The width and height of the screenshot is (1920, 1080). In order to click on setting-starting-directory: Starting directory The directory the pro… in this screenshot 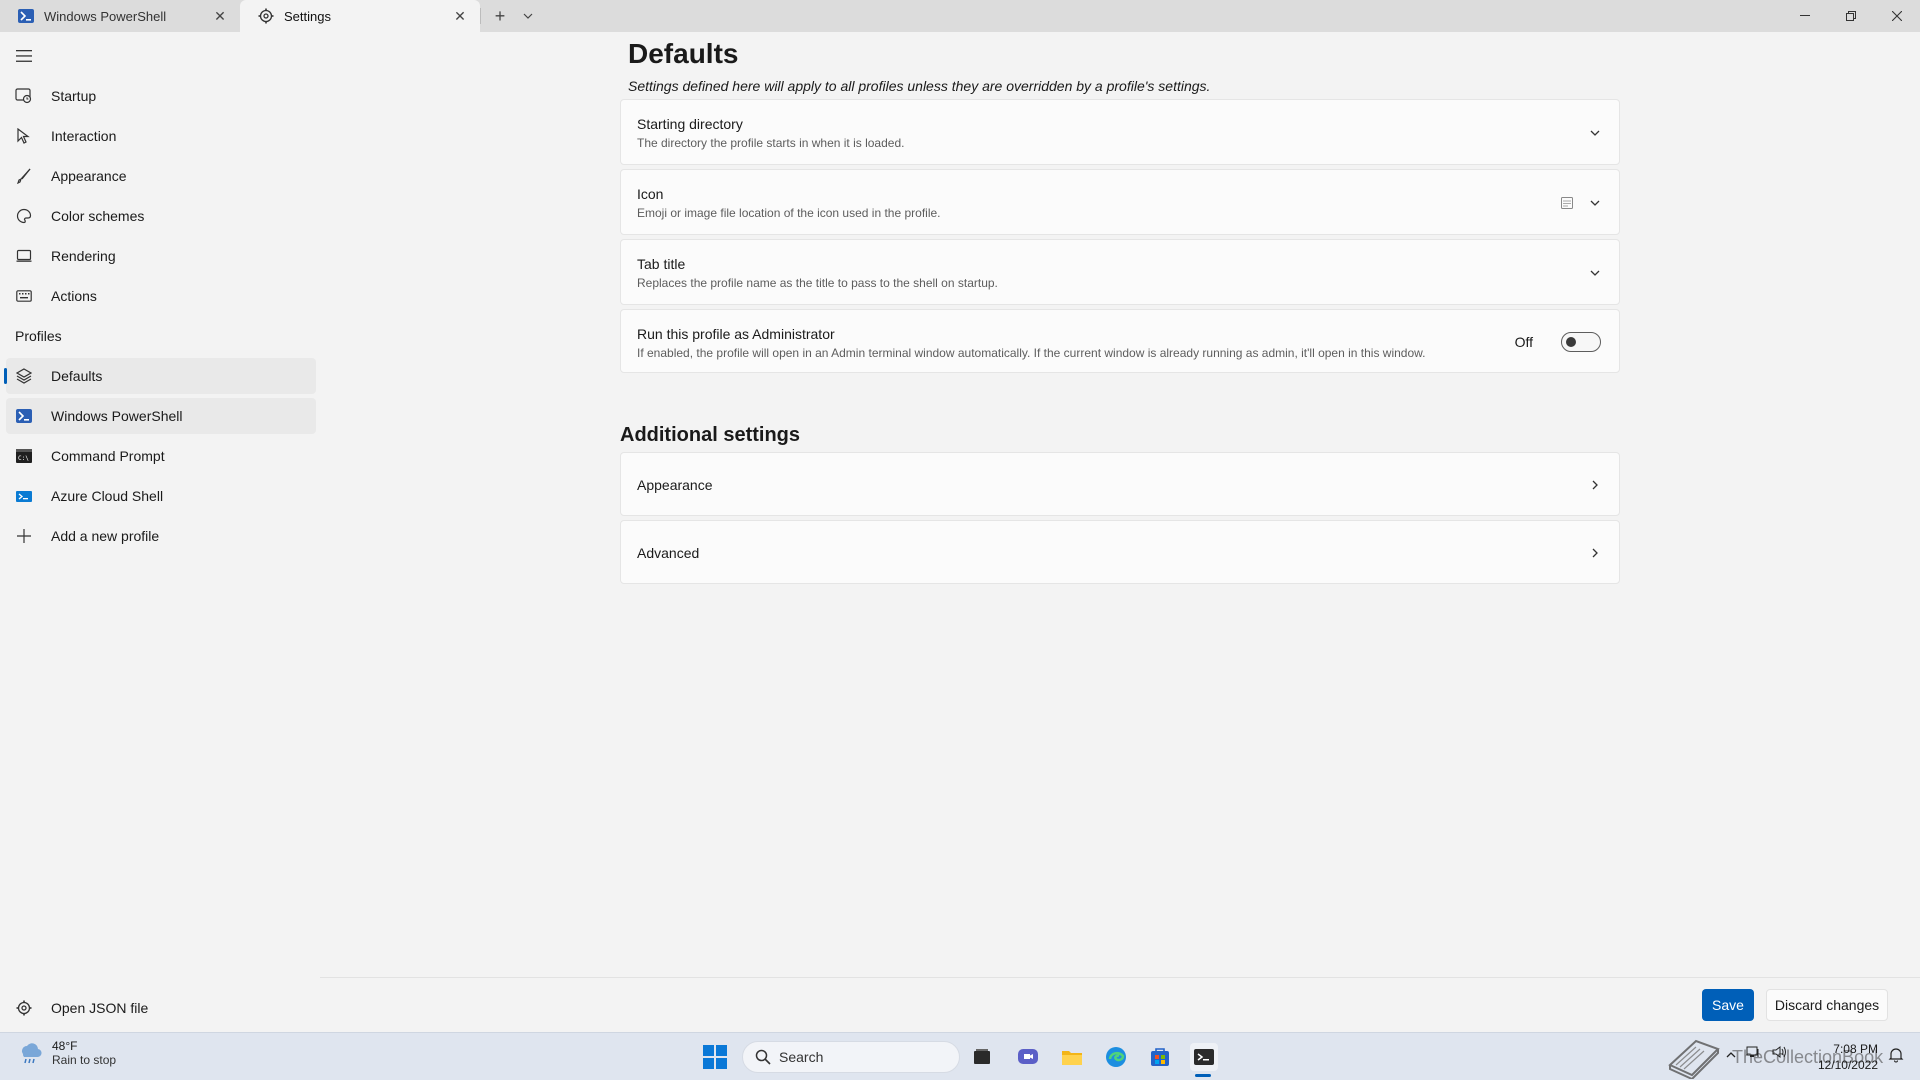, I will do `click(1120, 132)`.